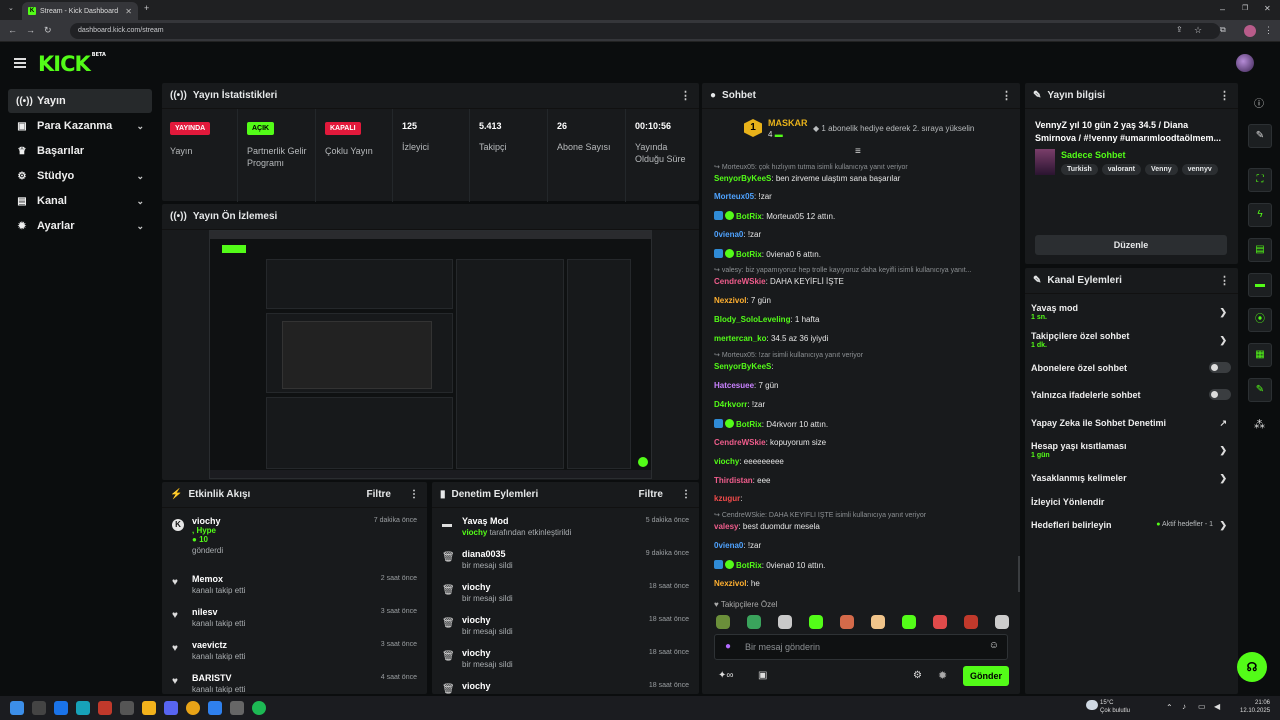 This screenshot has width=1280, height=720. Describe the element at coordinates (1260, 215) in the screenshot. I see `lightning-icon: ϟ` at that location.